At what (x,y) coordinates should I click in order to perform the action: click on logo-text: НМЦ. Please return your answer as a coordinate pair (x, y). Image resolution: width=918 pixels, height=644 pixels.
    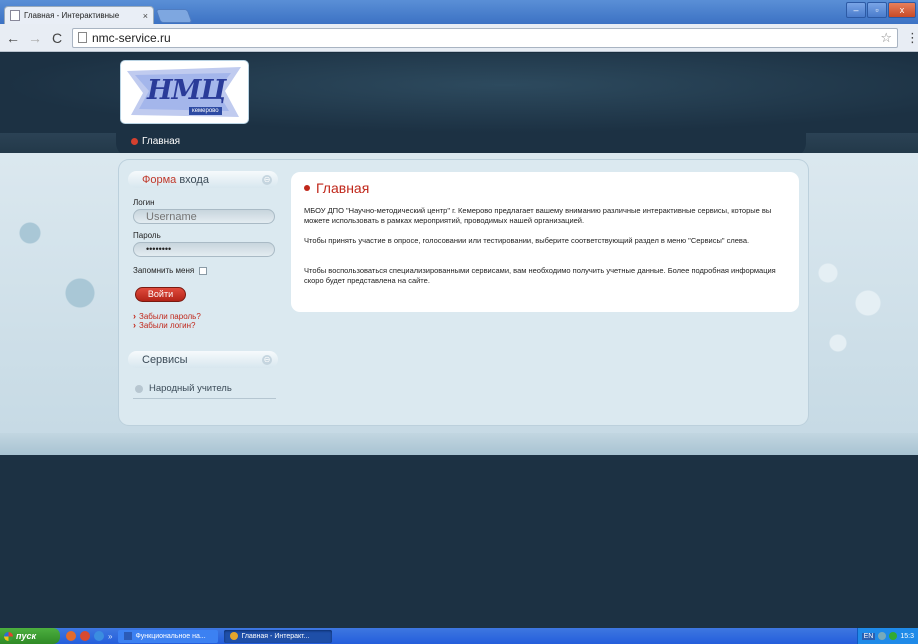
    Looking at the image, I should click on (186, 90).